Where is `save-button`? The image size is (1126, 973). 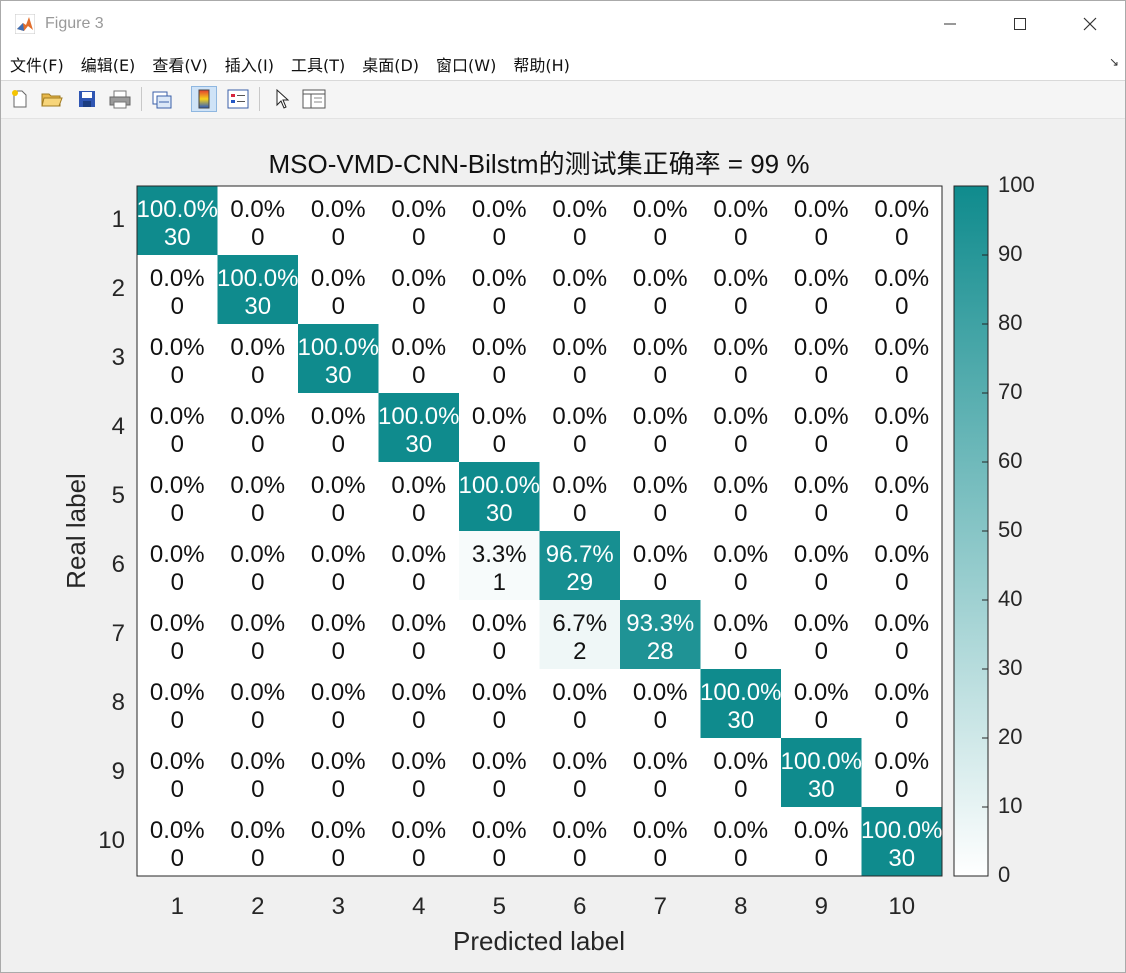
save-button is located at coordinates (87, 99).